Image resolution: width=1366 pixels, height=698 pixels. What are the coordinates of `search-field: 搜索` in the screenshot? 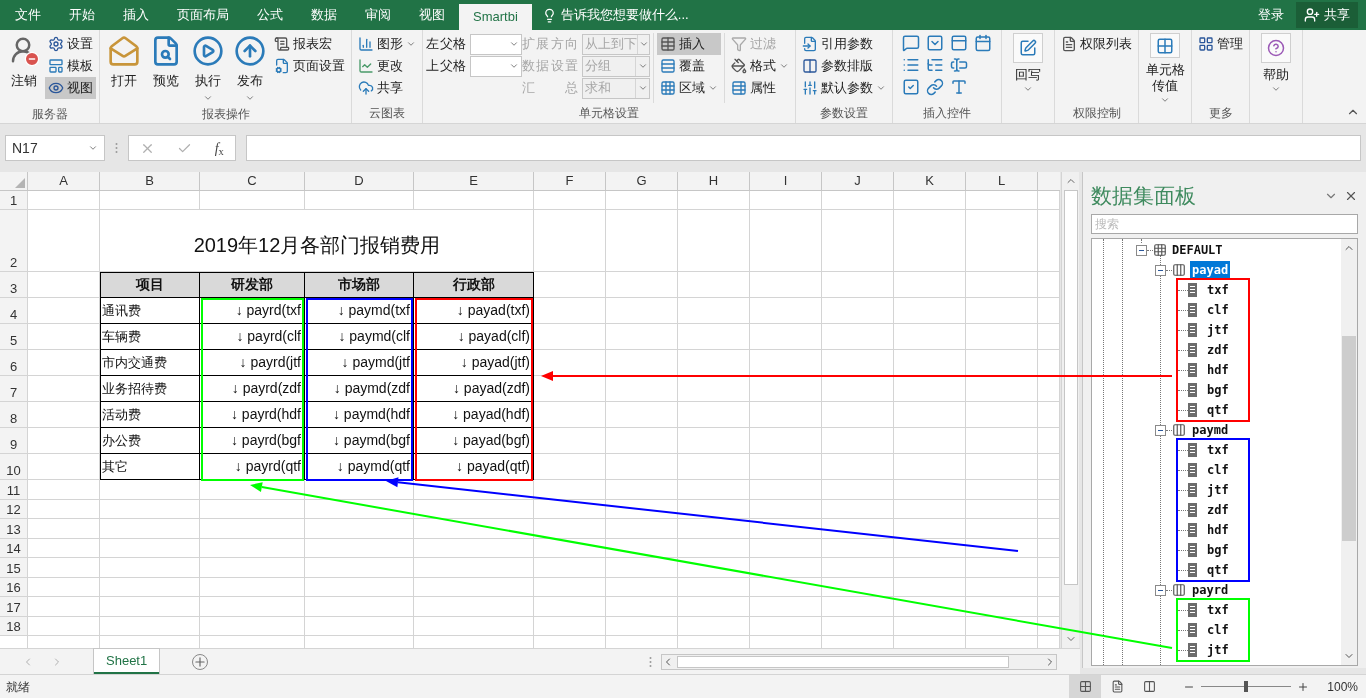 It's located at (1224, 224).